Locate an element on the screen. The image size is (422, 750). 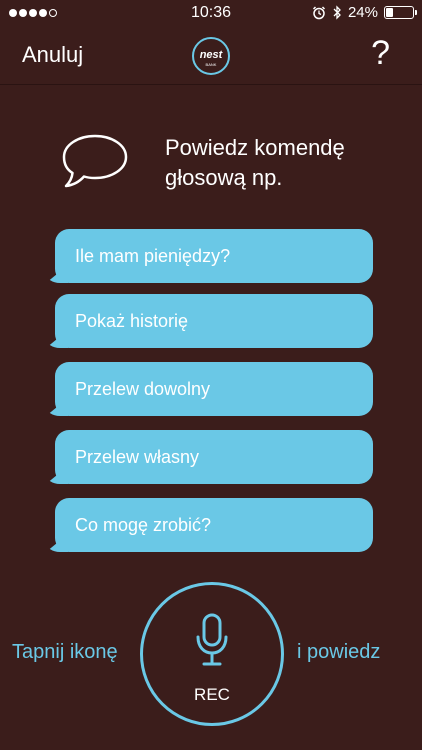
battery-fill is located at coordinates (389, 12).